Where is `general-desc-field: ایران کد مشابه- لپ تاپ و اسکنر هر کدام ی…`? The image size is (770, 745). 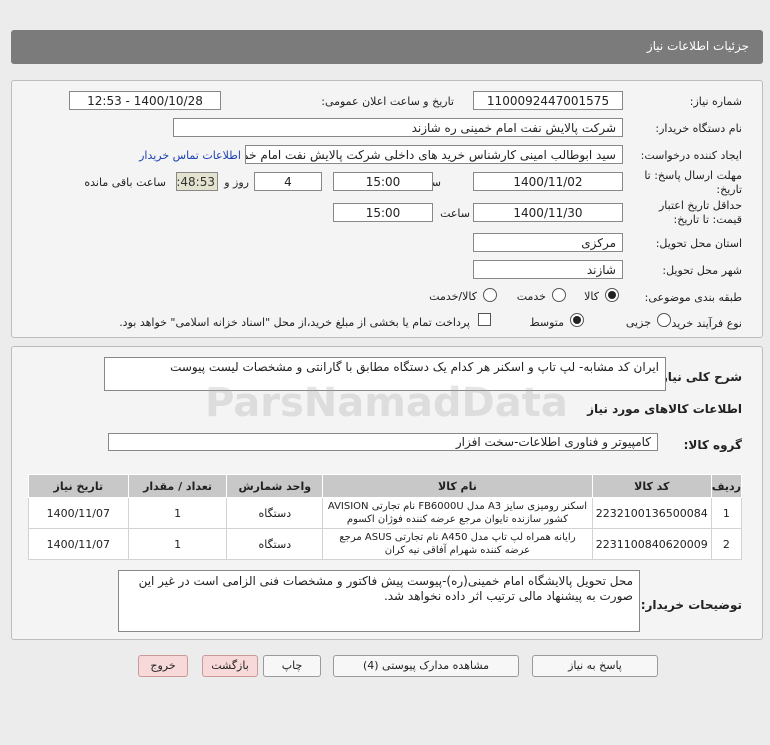
general-desc-field: ایران کد مشابه- لپ تاپ و اسکنر هر کدام ی… is located at coordinates (385, 374).